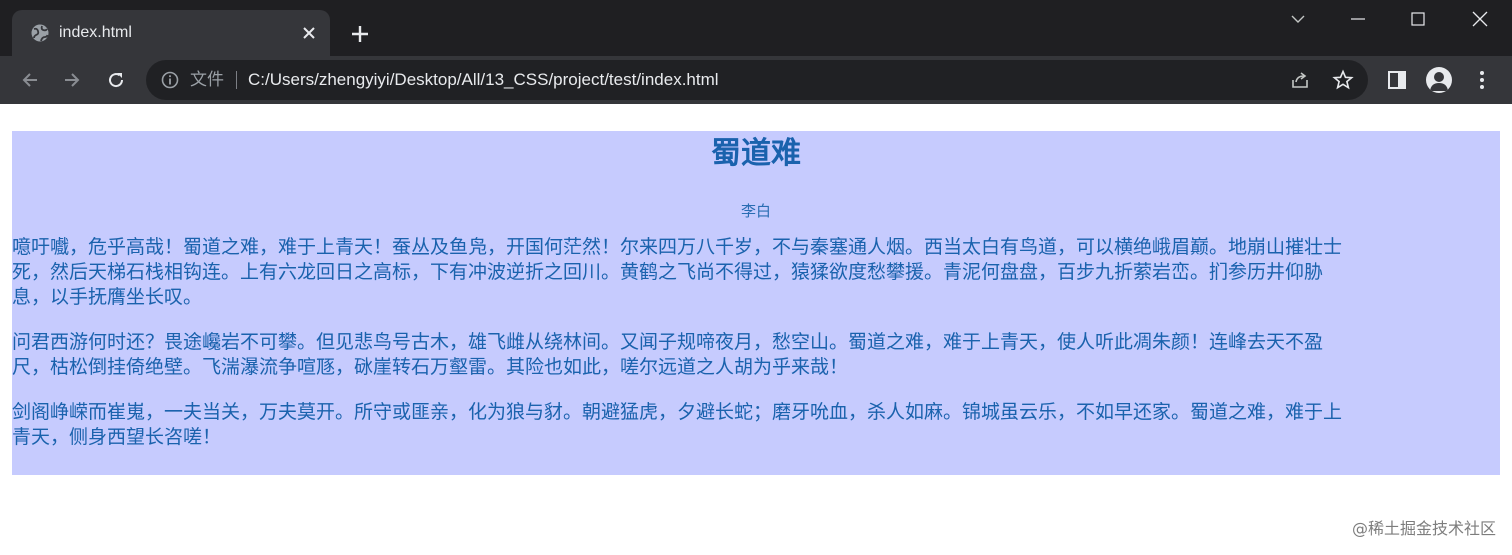 This screenshot has width=1512, height=555. Describe the element at coordinates (756, 153) in the screenshot. I see `poem-title: 蜀道难` at that location.